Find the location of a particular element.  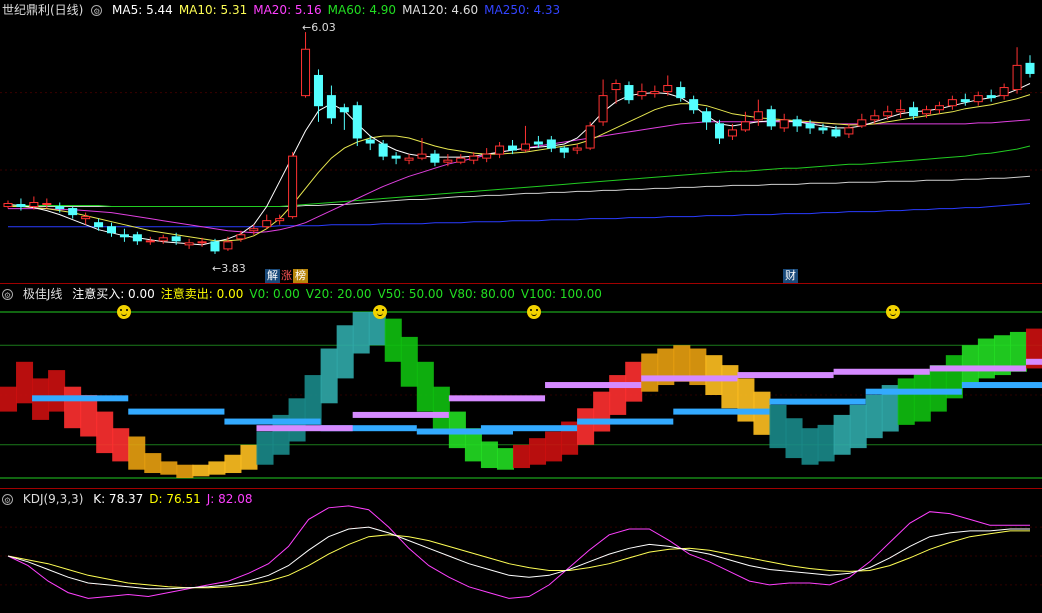

ma60-line is located at coordinates (519, 176).